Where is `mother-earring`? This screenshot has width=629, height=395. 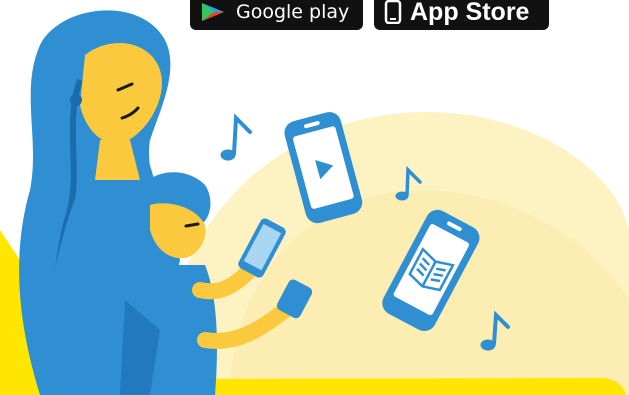
mother-earring is located at coordinates (76, 100).